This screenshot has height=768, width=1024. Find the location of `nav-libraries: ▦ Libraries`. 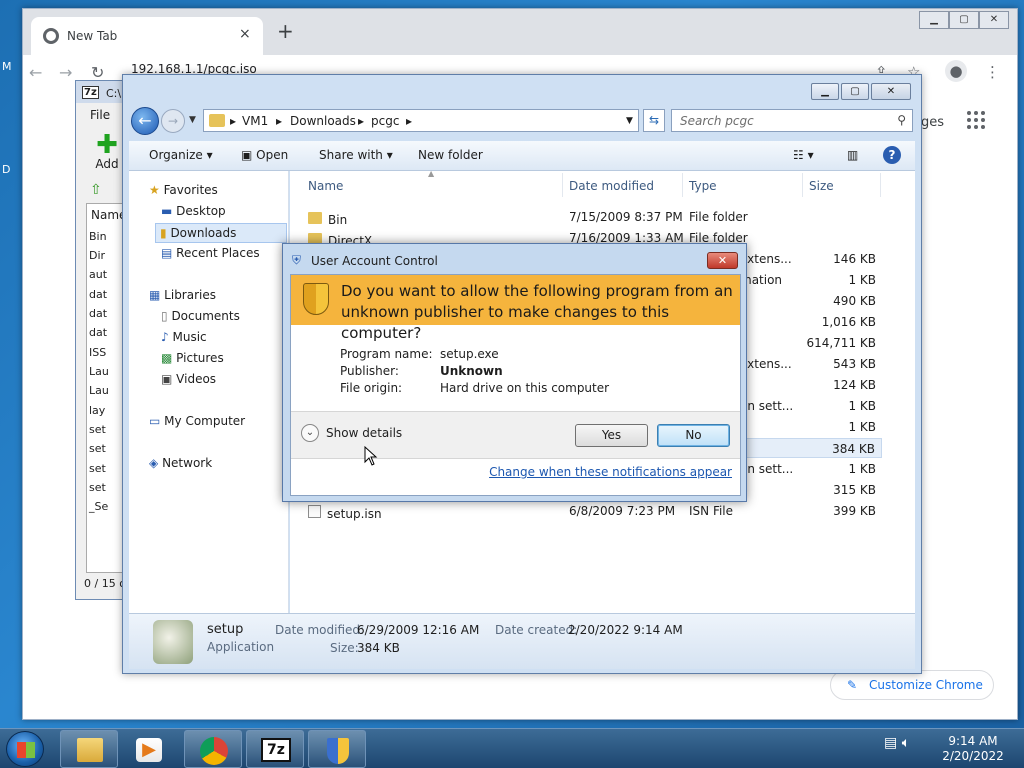

nav-libraries: ▦ Libraries is located at coordinates (182, 295).